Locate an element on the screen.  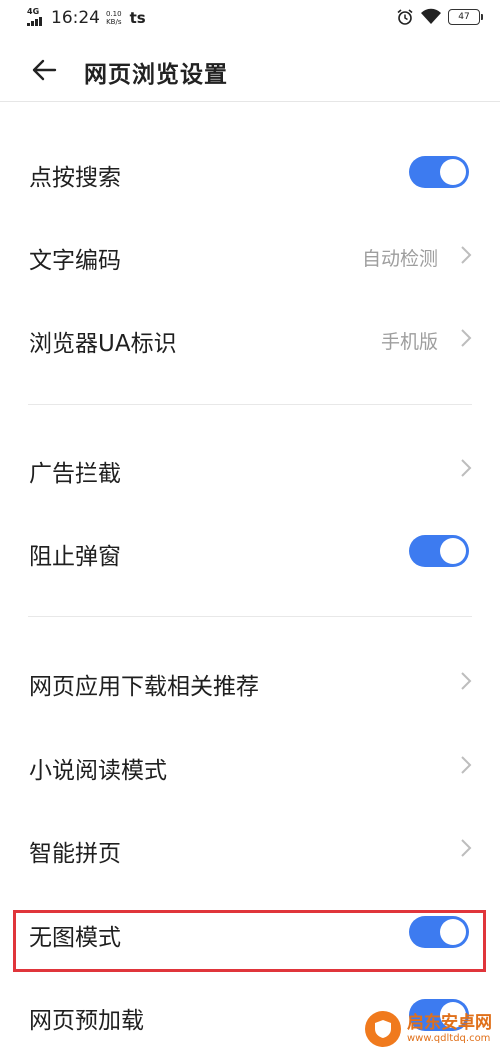
network-type: 4G is located at coordinates (33, 11).